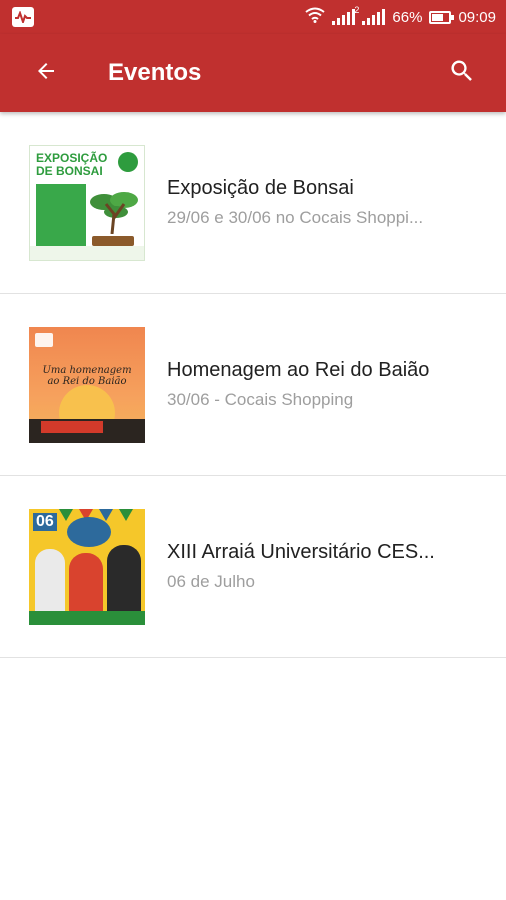 The image size is (506, 900). What do you see at coordinates (23, 17) in the screenshot?
I see `activity-notification-icon` at bounding box center [23, 17].